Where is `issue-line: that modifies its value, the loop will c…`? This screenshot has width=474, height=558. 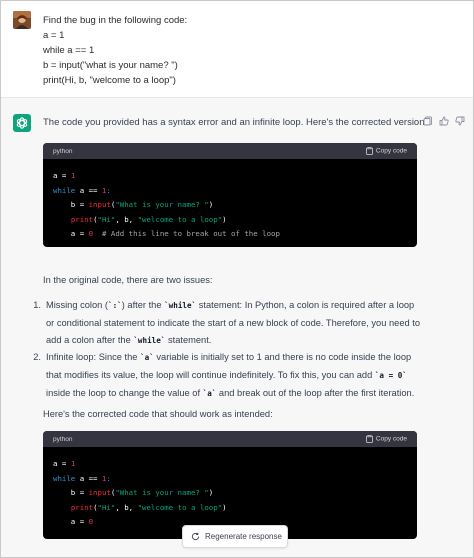
issue-line: that modifies its value, the loop will c… is located at coordinates (226, 375).